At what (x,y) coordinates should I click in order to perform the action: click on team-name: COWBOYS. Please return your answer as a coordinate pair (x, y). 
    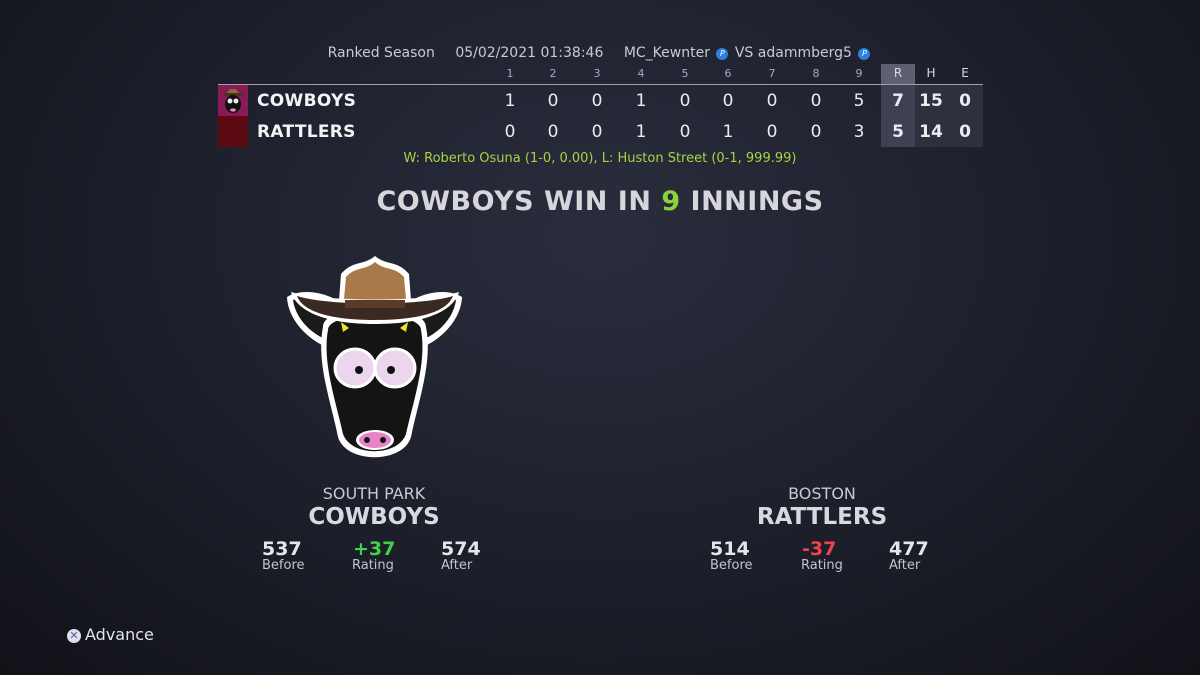
    Looking at the image, I should click on (307, 101).